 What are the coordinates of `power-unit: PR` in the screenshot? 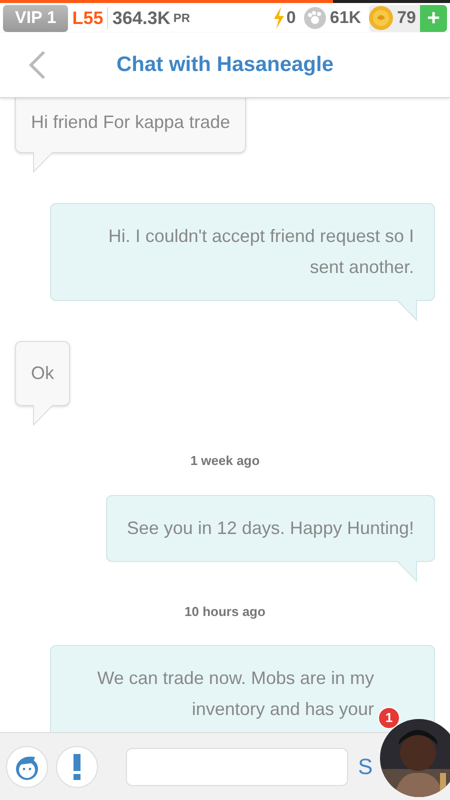 It's located at (181, 18).